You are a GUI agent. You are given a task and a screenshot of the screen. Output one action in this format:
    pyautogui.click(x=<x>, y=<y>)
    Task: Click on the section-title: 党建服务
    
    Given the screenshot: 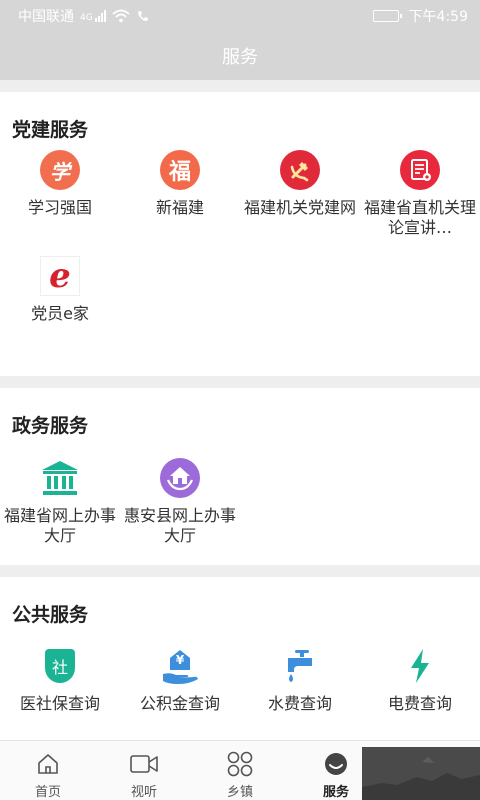 What is the action you would take?
    pyautogui.click(x=50, y=130)
    